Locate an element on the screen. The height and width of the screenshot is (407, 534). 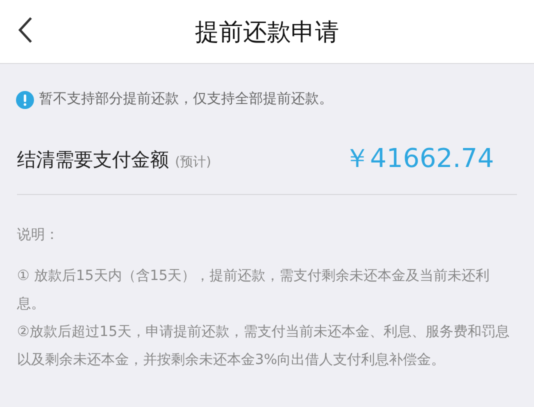
explanation-item: ②放款后超过15天，申请提前还款，需支付当前未还本金、利息、服务费和罚息以及剩余未还本金，并按剩余未还本金3%向出借人支付利息补偿金。 is located at coordinates (263, 346).